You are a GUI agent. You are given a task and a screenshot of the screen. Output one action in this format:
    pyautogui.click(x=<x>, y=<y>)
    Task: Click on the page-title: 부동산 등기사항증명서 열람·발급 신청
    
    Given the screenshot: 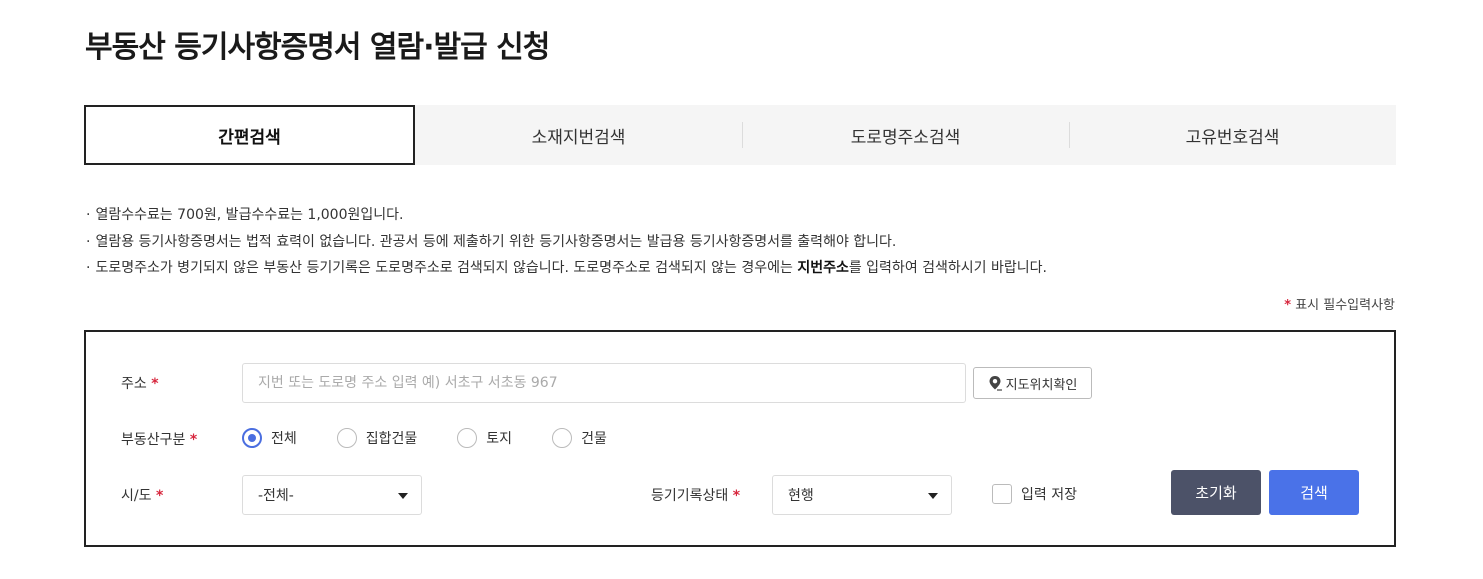 What is the action you would take?
    pyautogui.click(x=317, y=47)
    